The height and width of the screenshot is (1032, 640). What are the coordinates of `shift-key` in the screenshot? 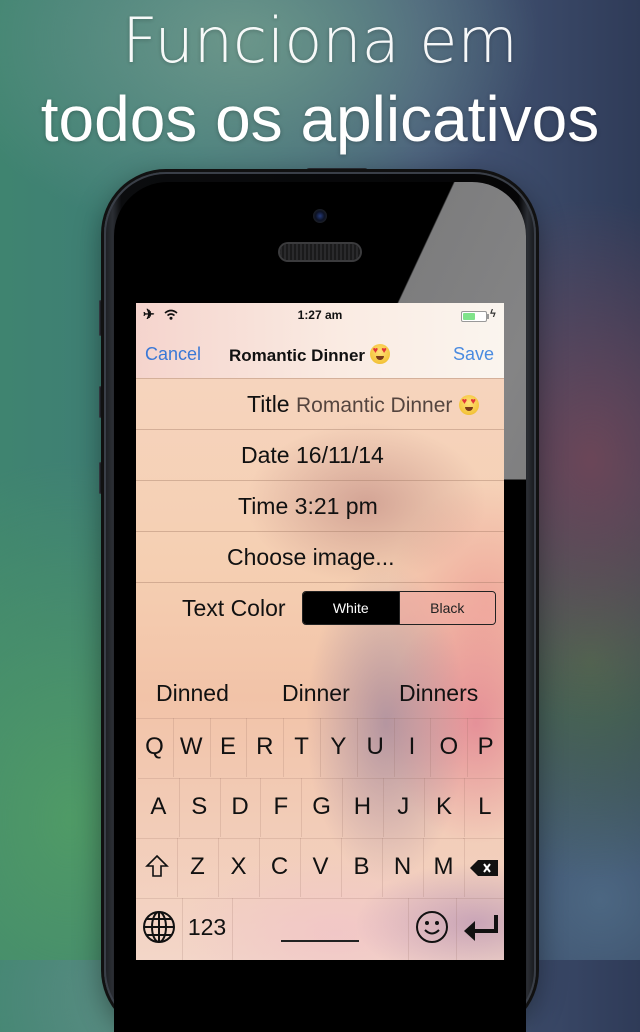 It's located at (157, 867).